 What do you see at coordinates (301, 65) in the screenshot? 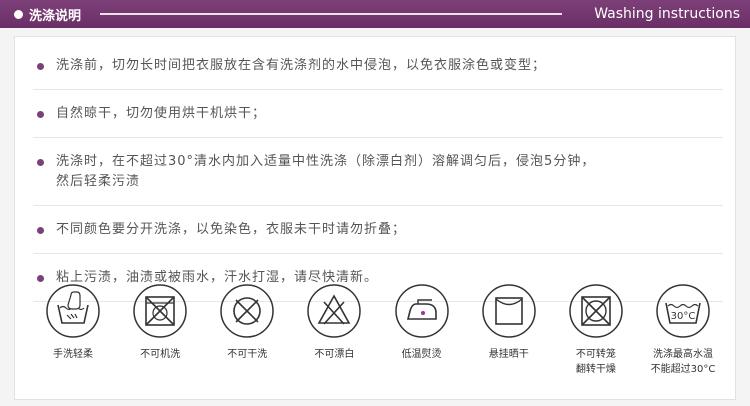
I see `instruction-text: 洗涤前，切勿长时间把衣服放在含有洗涤剂的水中侵泡，以免衣服涂色或变型；` at bounding box center [301, 65].